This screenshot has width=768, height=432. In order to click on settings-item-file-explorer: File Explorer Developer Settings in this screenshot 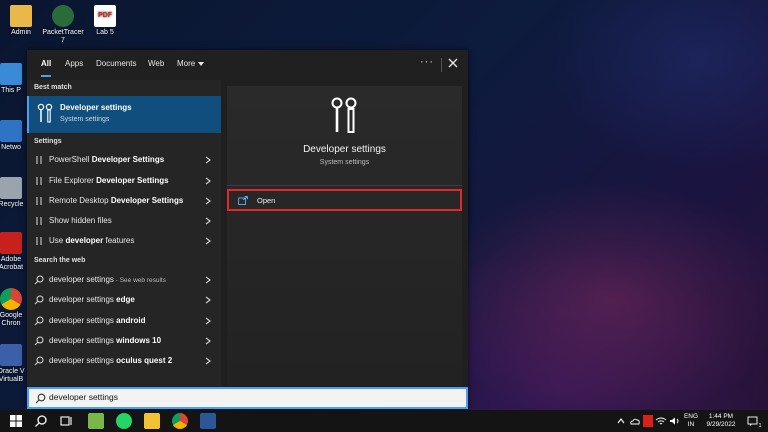, I will do `click(124, 181)`.